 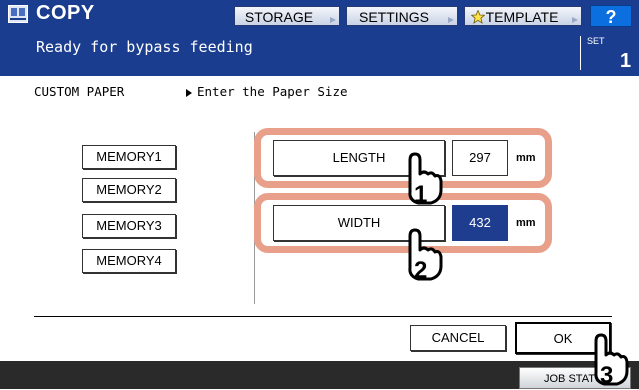 What do you see at coordinates (129, 157) in the screenshot?
I see `memory1-button: MEMORY1` at bounding box center [129, 157].